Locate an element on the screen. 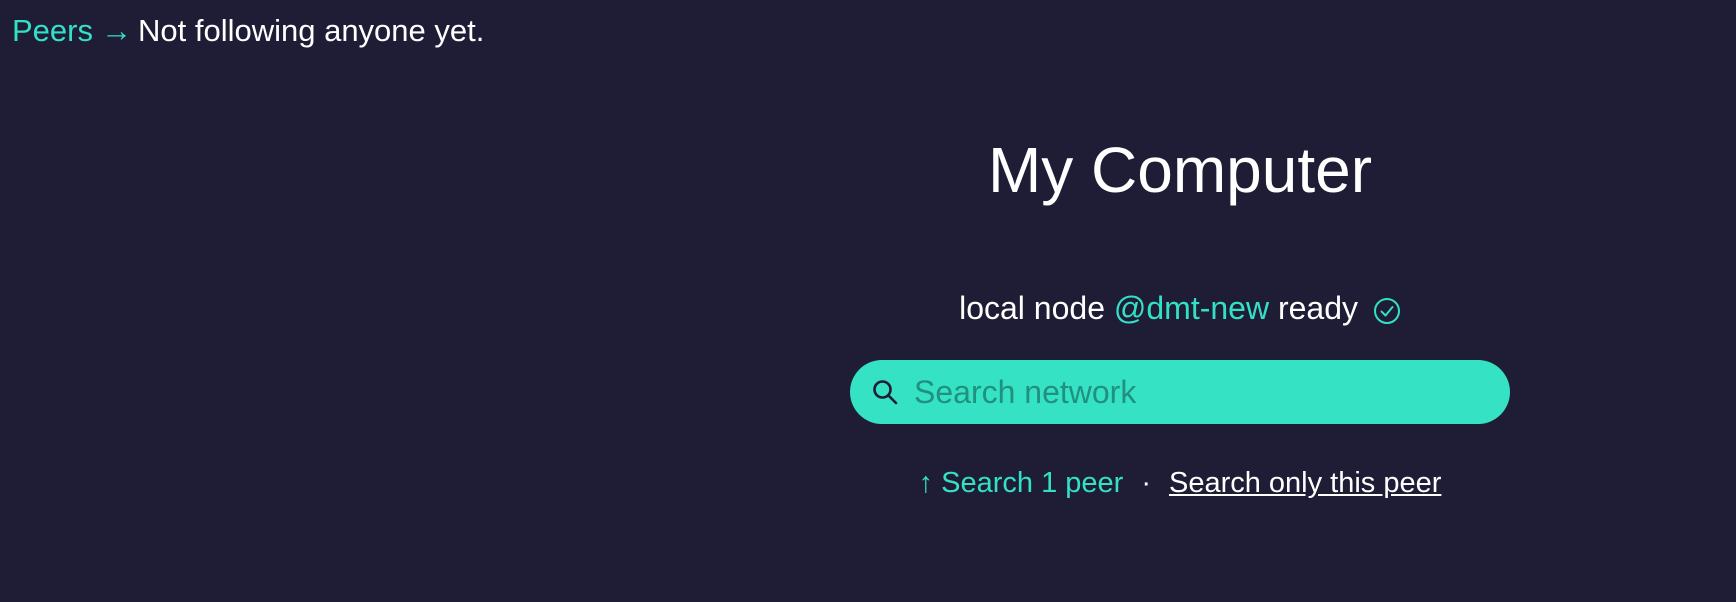 Image resolution: width=1736 pixels, height=602 pixels. search-only-this-peer-link: Search only this peer is located at coordinates (1305, 483).